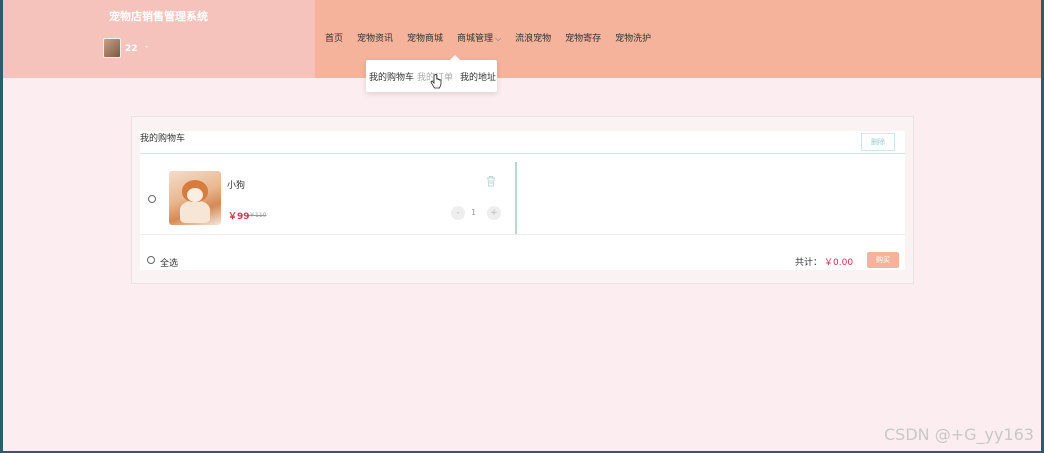 The width and height of the screenshot is (1044, 453). Describe the element at coordinates (536, 37) in the screenshot. I see `nav-item-stray-pets: 流浪宠物` at that location.